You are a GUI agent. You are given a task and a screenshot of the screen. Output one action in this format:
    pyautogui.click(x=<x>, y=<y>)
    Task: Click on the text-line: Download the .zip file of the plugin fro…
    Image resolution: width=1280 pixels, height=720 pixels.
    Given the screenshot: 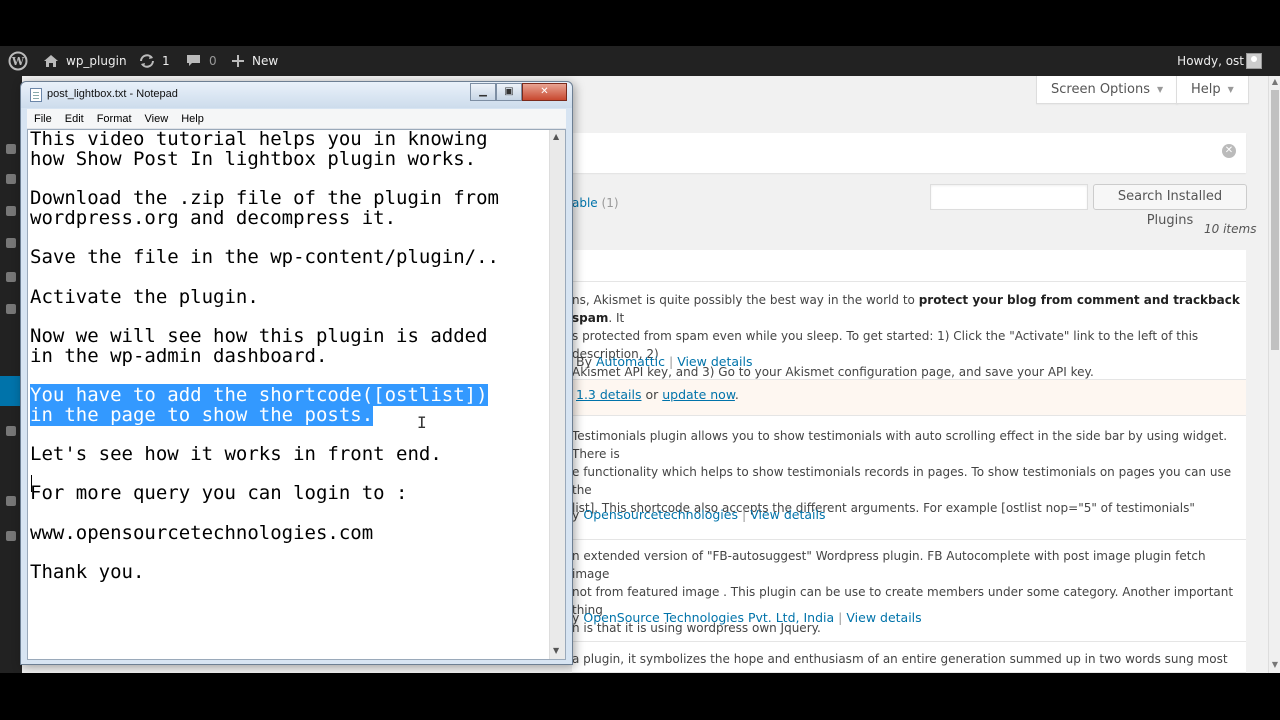 What is the action you would take?
    pyautogui.click(x=264, y=198)
    